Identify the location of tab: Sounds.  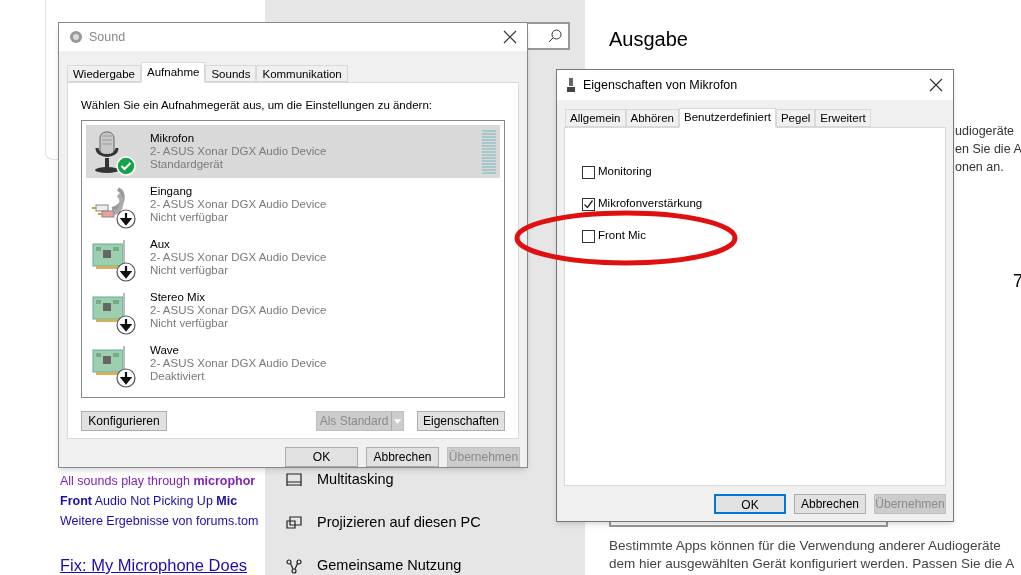
(231, 73).